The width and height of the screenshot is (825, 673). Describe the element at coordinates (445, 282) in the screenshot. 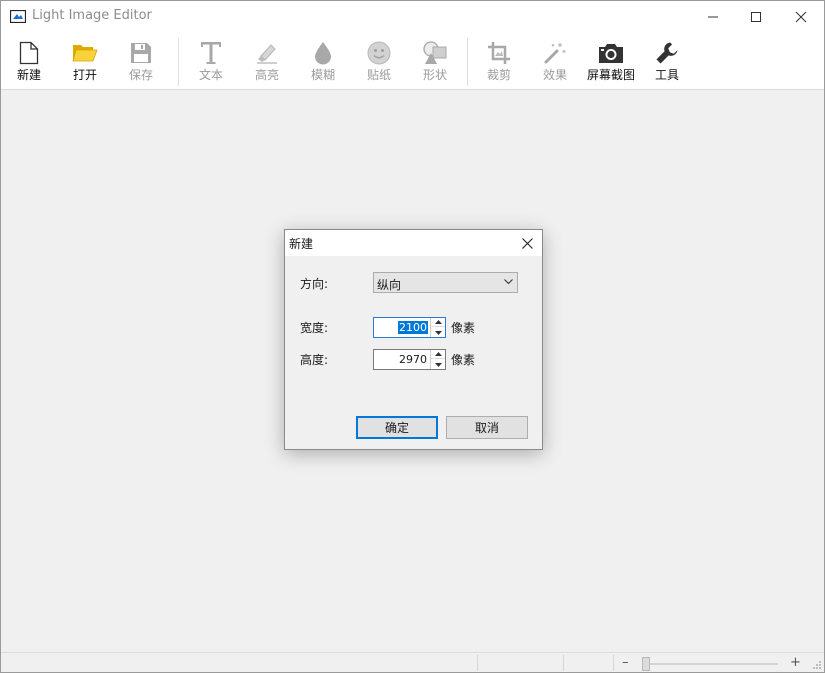

I see `orientation-select: 纵向` at that location.